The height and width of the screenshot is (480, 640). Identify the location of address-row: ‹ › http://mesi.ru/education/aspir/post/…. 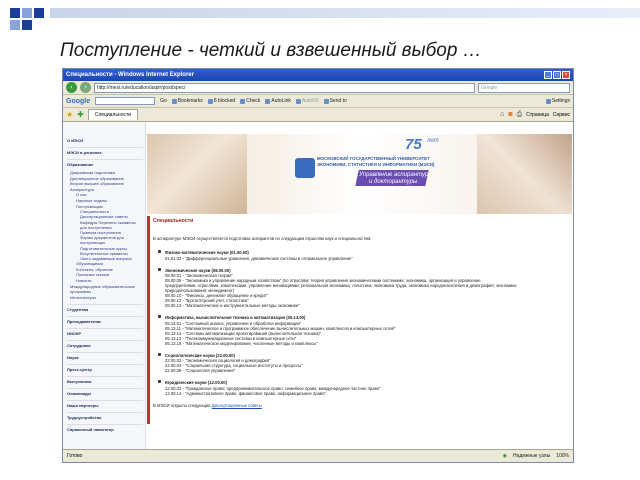
(318, 88).